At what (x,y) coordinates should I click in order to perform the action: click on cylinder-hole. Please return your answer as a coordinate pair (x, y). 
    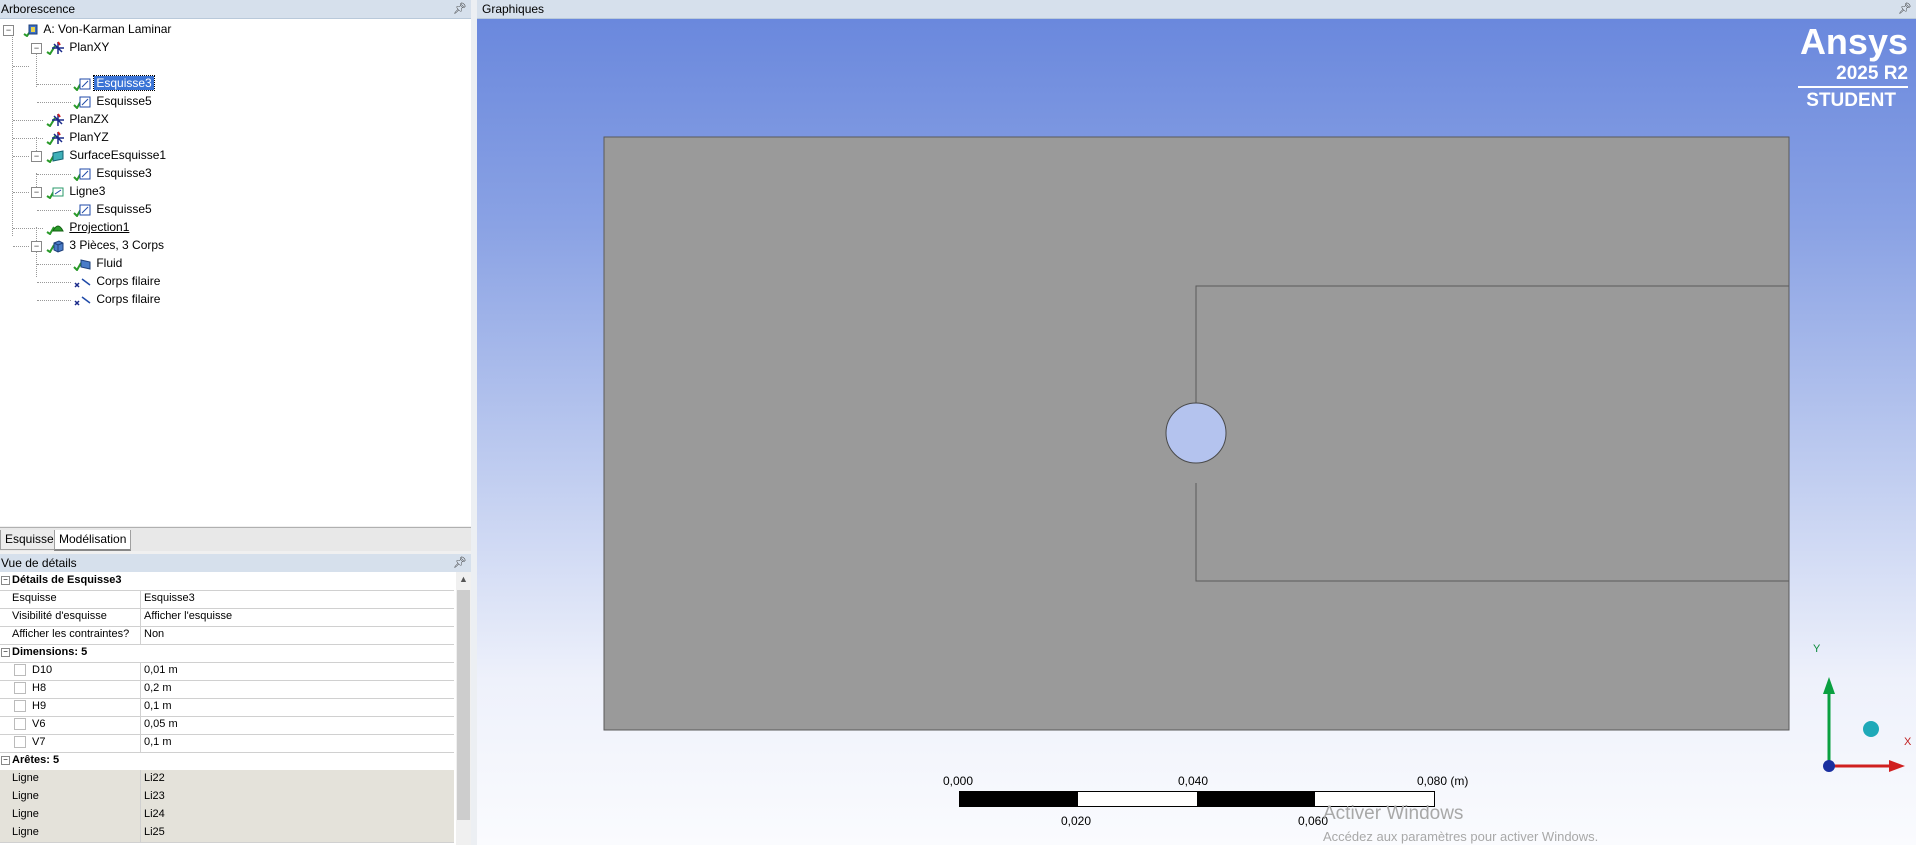
    Looking at the image, I should click on (1196, 433).